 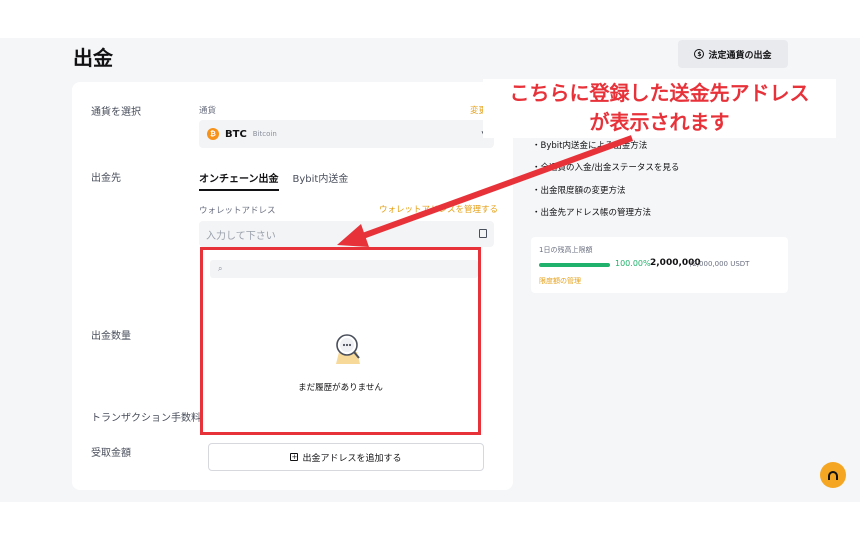 I want to click on address-dropdown: ⌕ まだ履歴がありません, so click(x=340, y=341).